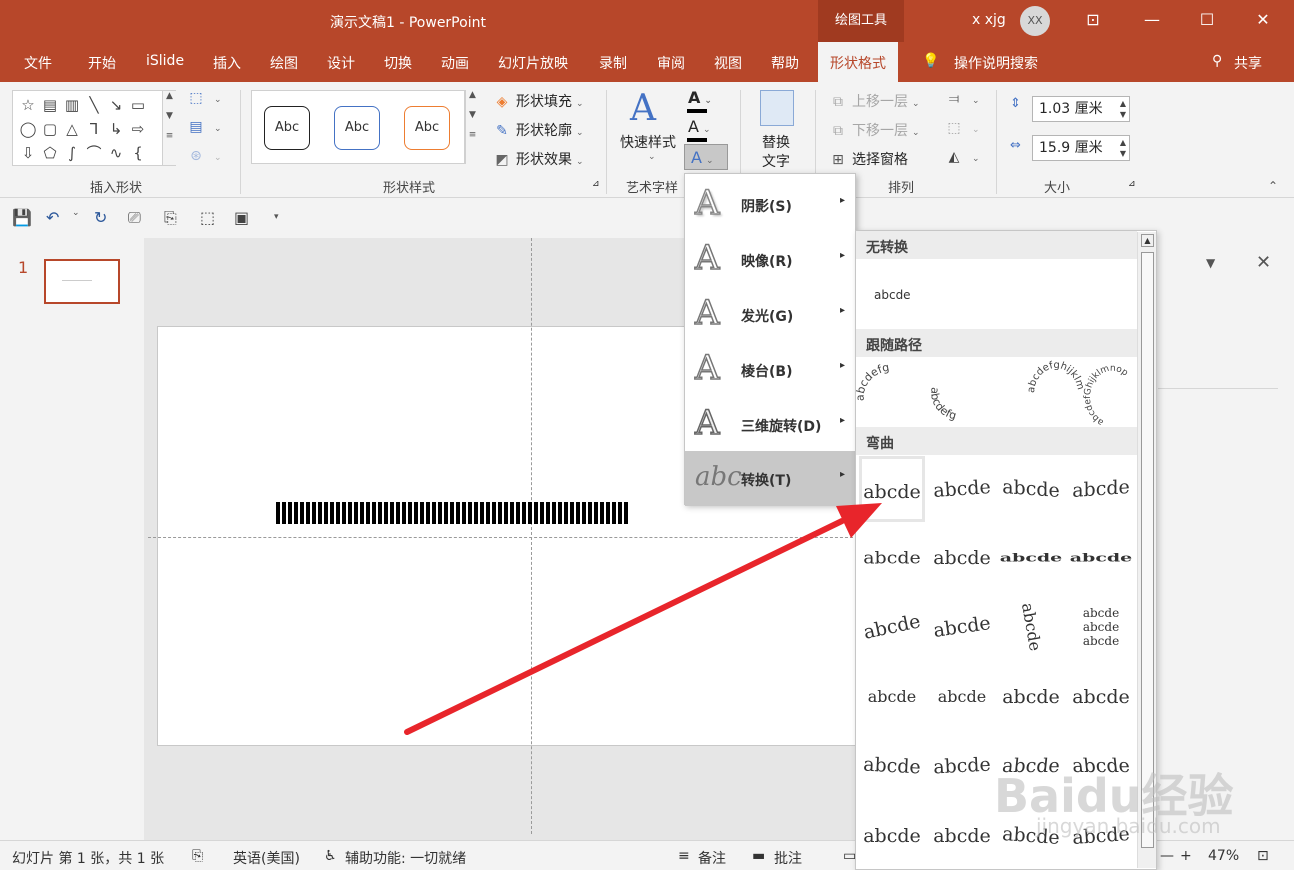 The width and height of the screenshot is (1294, 870). What do you see at coordinates (455, 63) in the screenshot?
I see `tab-animations: 动画` at bounding box center [455, 63].